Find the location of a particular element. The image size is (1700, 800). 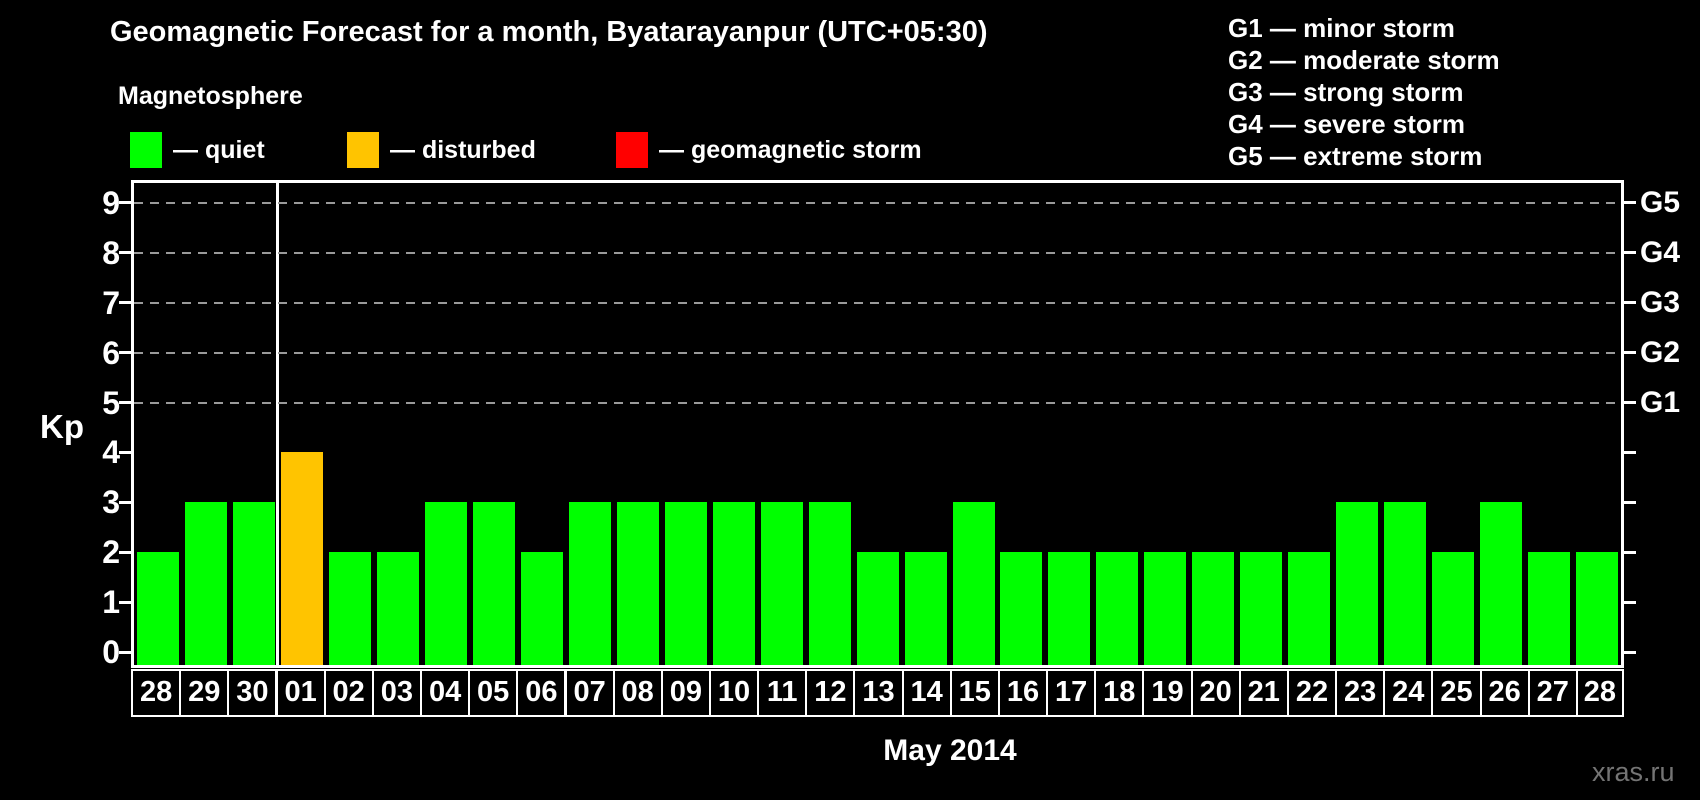

magnetosphere-legend-title: Magnetosphere is located at coordinates (210, 96).